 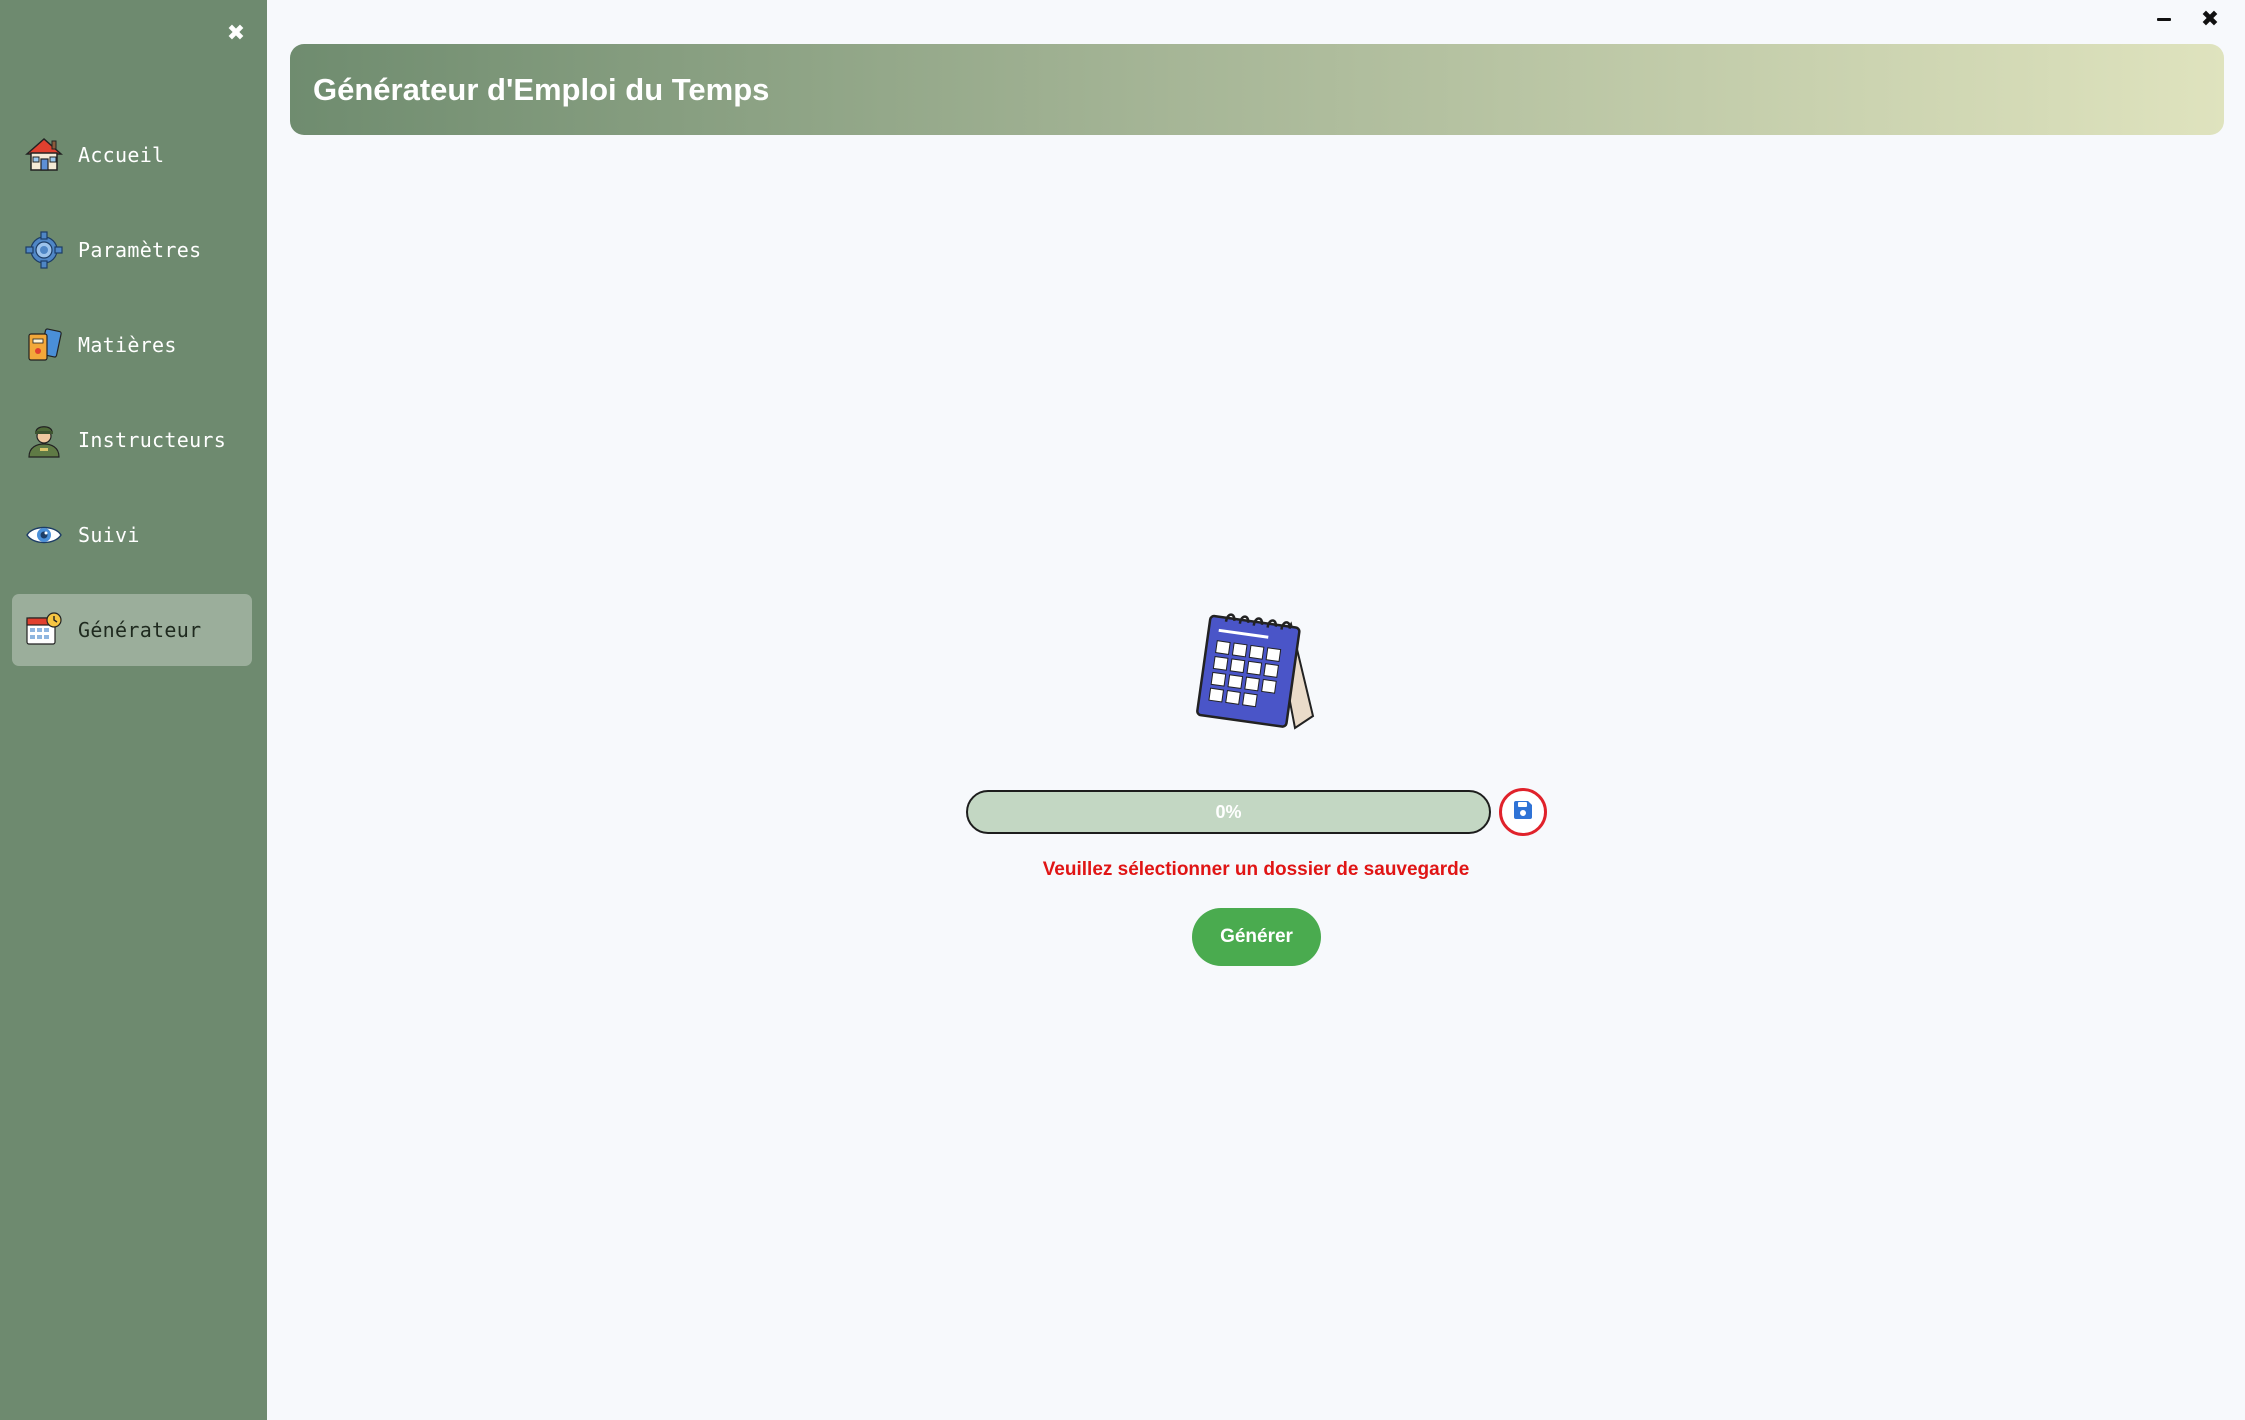 I want to click on sidebar-close-icon: ✖, so click(x=236, y=34).